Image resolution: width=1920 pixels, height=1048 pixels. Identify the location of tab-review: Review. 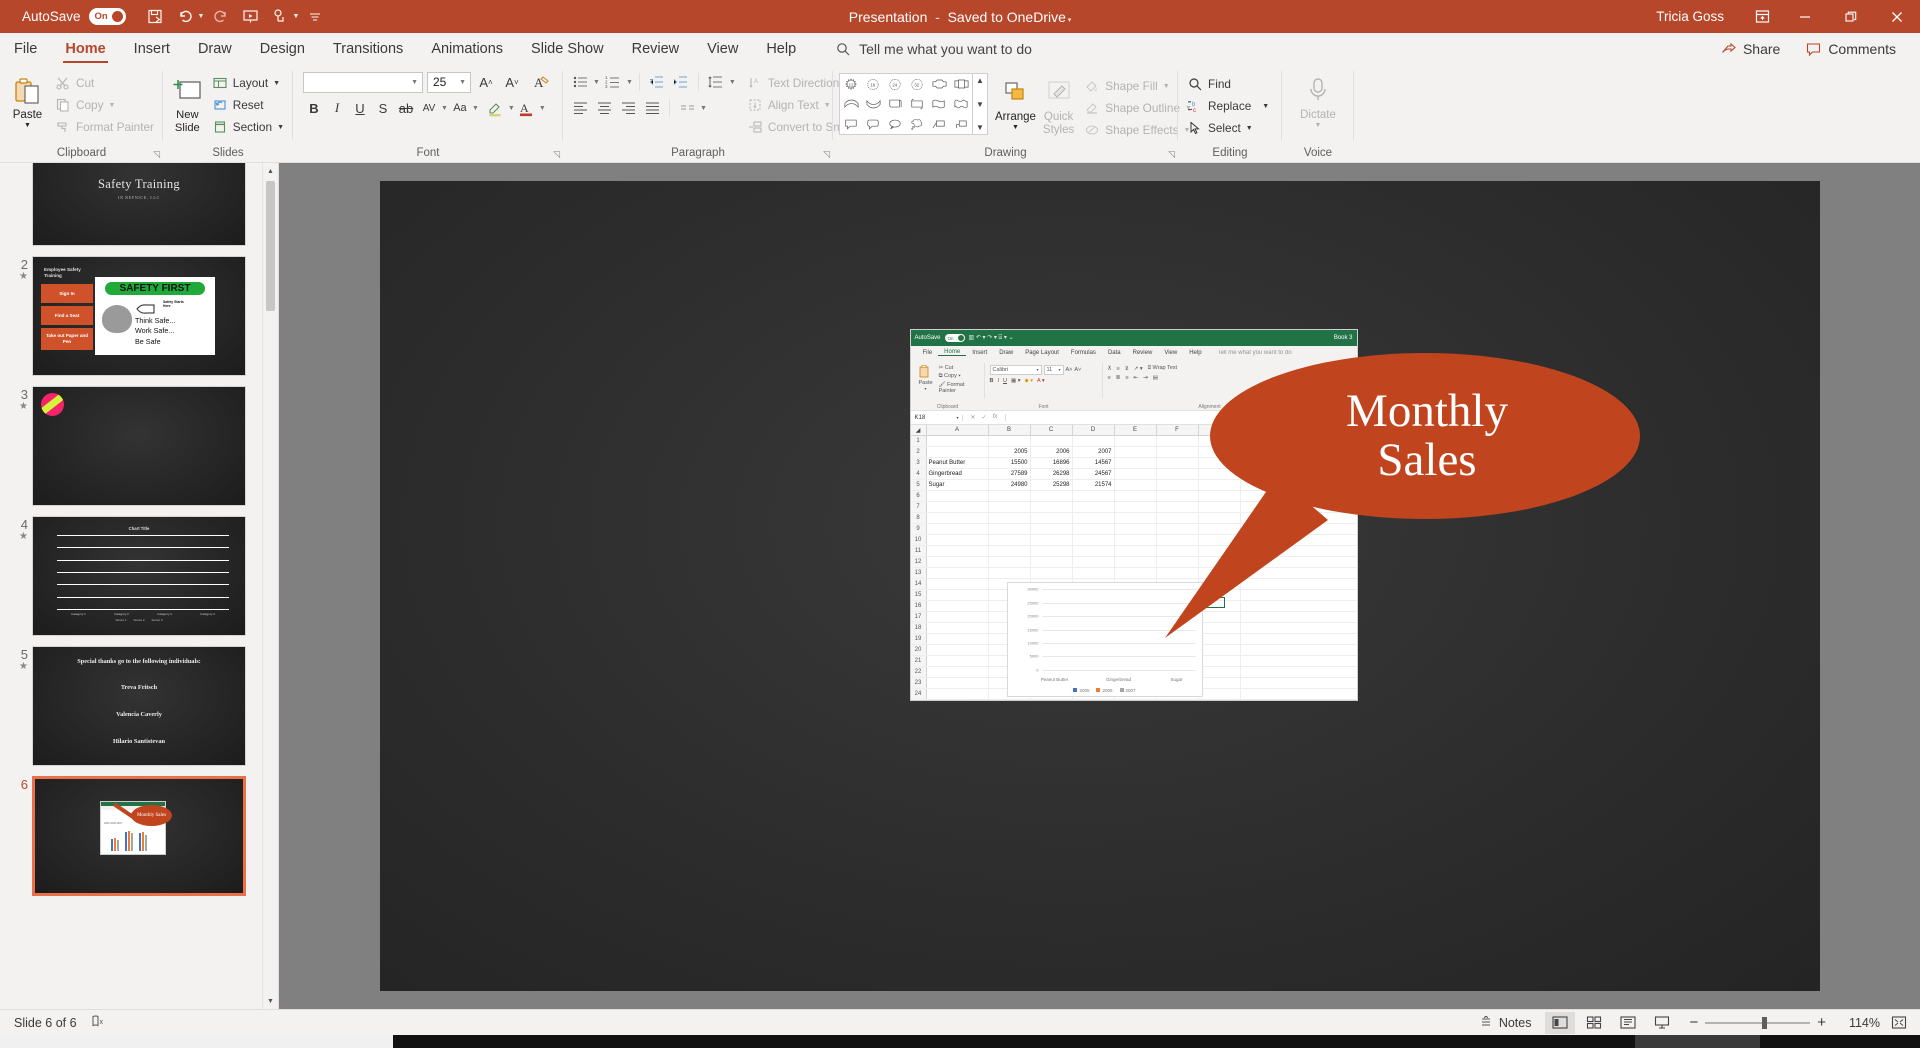
(656, 49).